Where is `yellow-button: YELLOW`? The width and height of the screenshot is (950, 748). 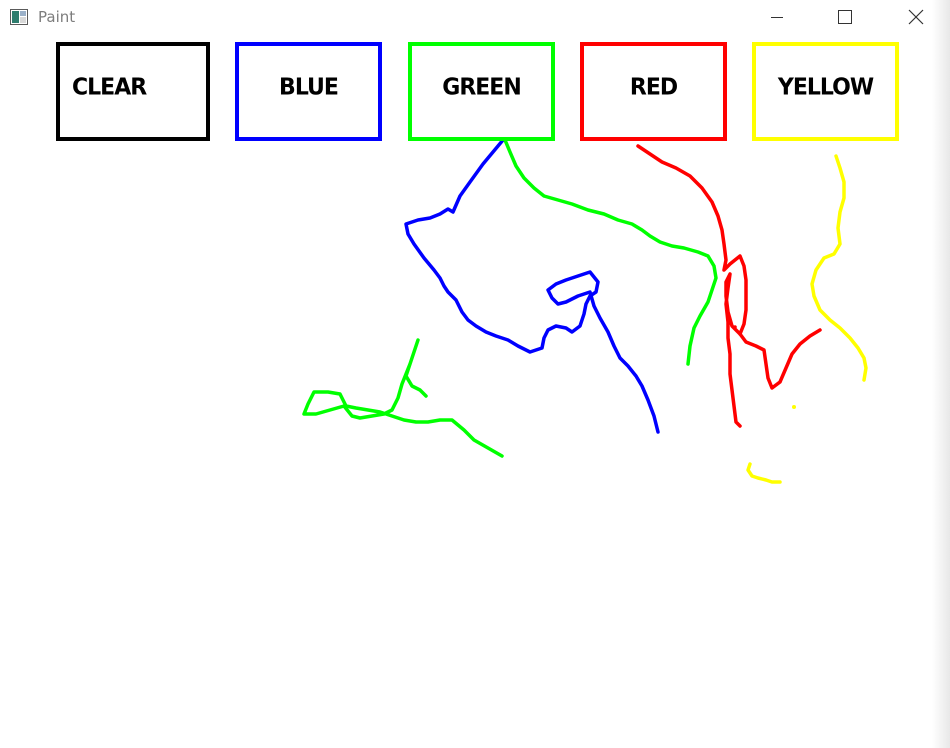
yellow-button: YELLOW is located at coordinates (825, 91).